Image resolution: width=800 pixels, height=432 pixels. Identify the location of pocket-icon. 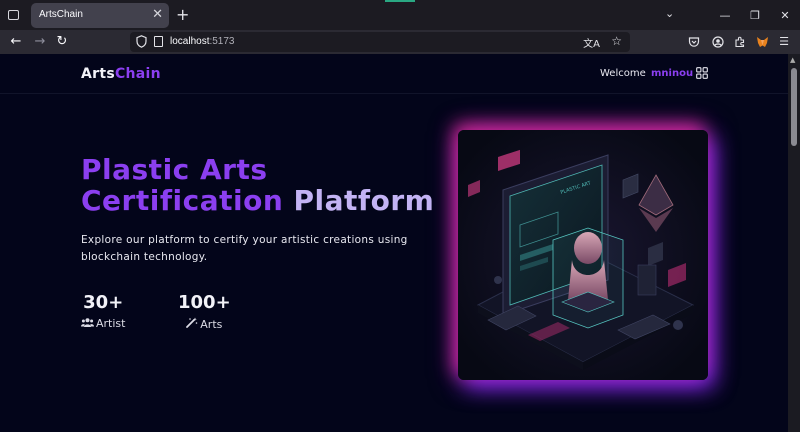
(694, 42).